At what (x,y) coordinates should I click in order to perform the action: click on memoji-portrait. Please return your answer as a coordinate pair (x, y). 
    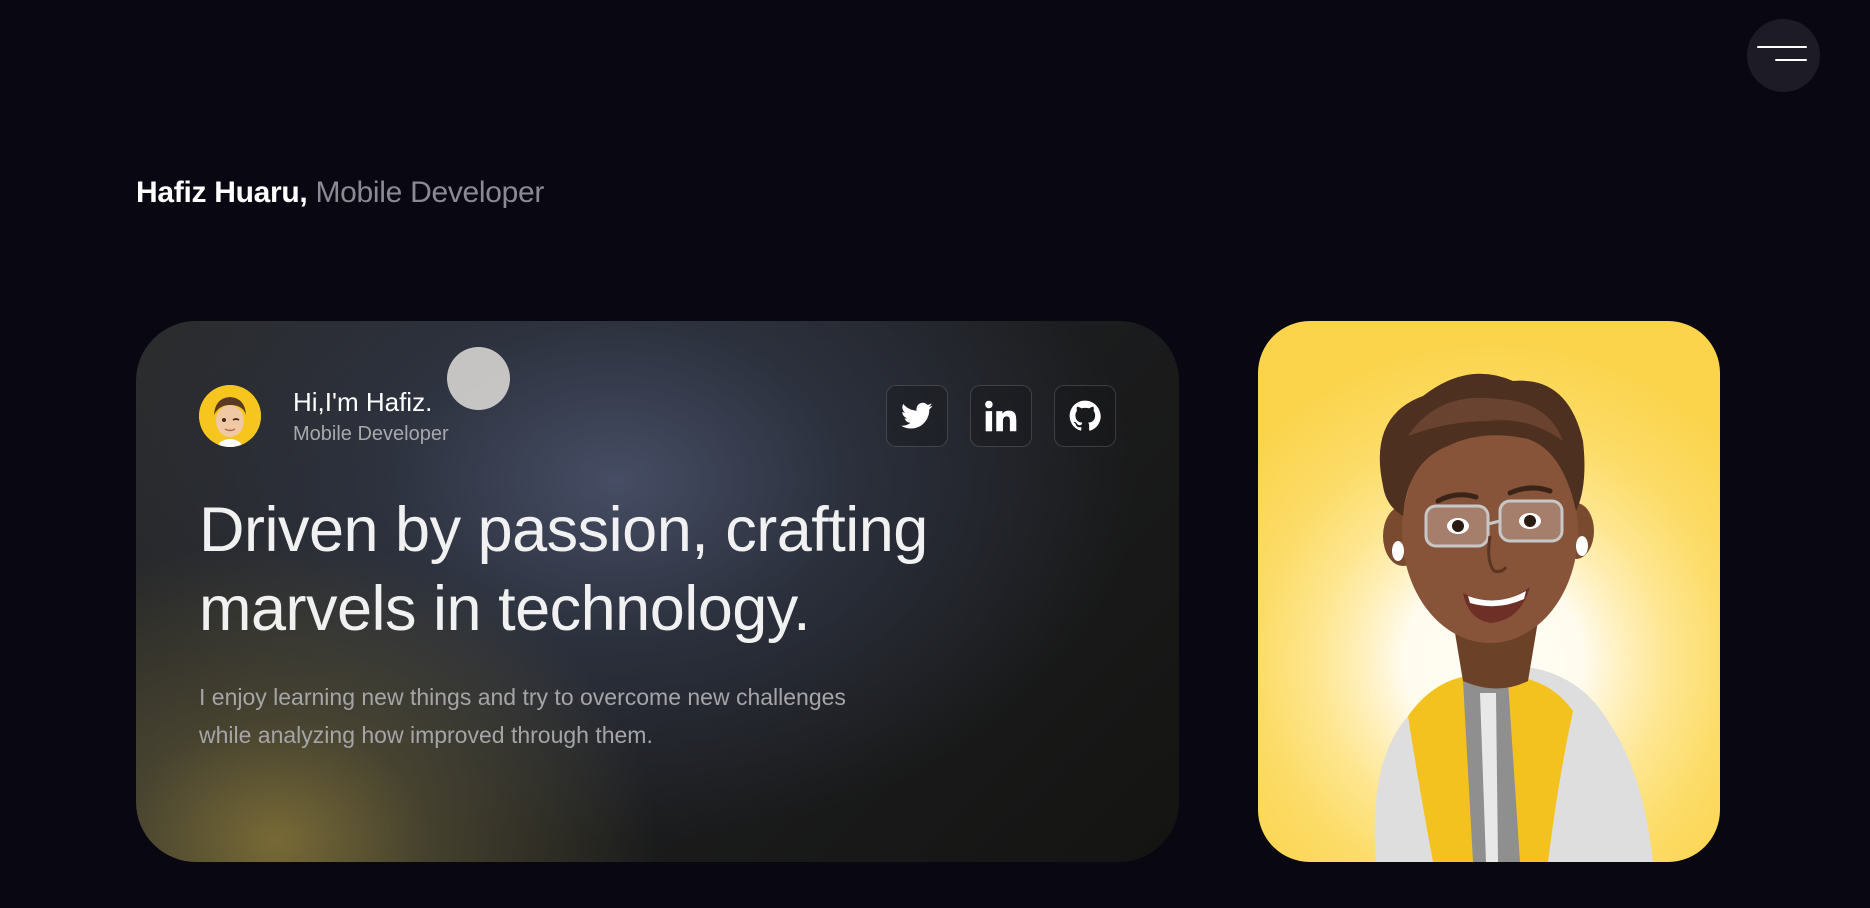
    Looking at the image, I should click on (1513, 617).